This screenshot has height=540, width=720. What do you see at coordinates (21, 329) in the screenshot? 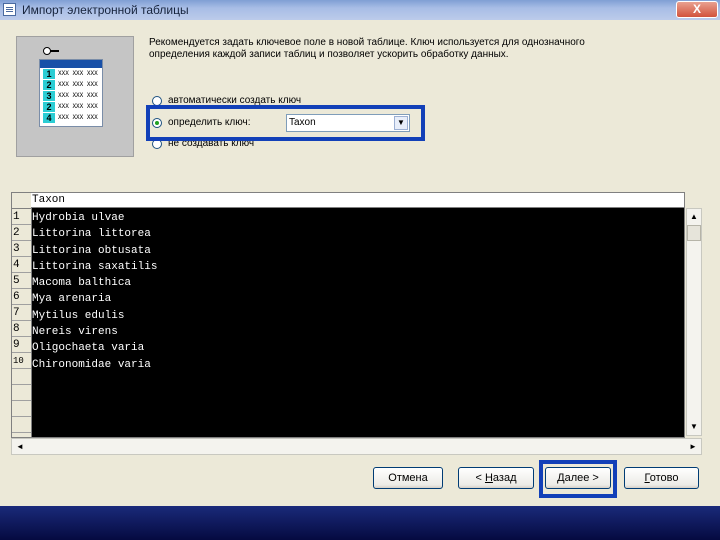
I see `row-number: 8` at bounding box center [21, 329].